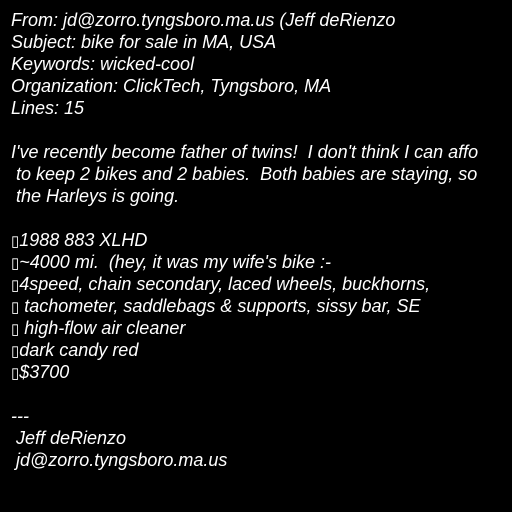 The height and width of the screenshot is (512, 512). What do you see at coordinates (119, 460) in the screenshot?
I see `signature-email: jd@zorro.tyngsboro.ma.us` at bounding box center [119, 460].